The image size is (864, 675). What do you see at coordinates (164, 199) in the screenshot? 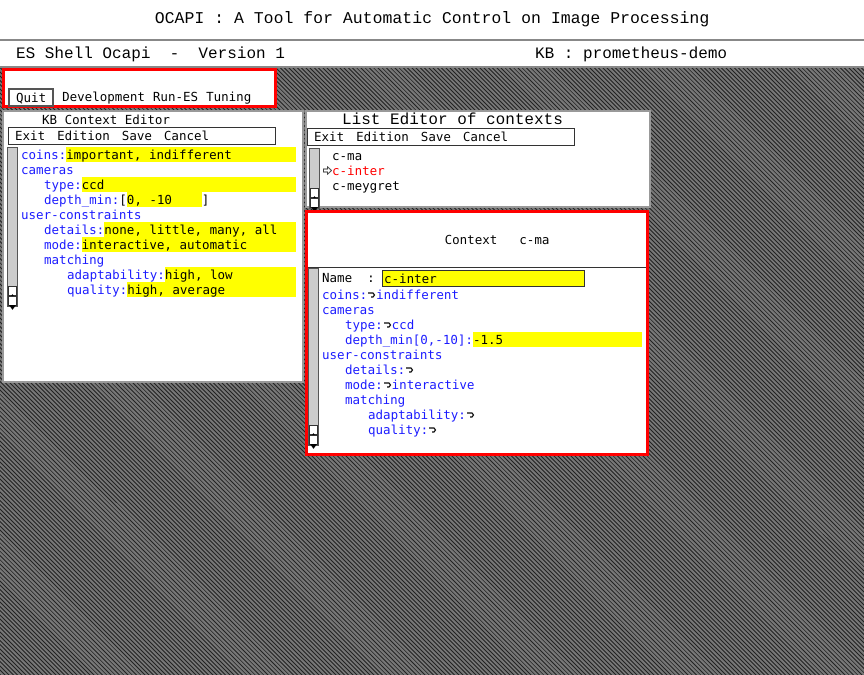
I see `field-value: 0, -10` at bounding box center [164, 199].